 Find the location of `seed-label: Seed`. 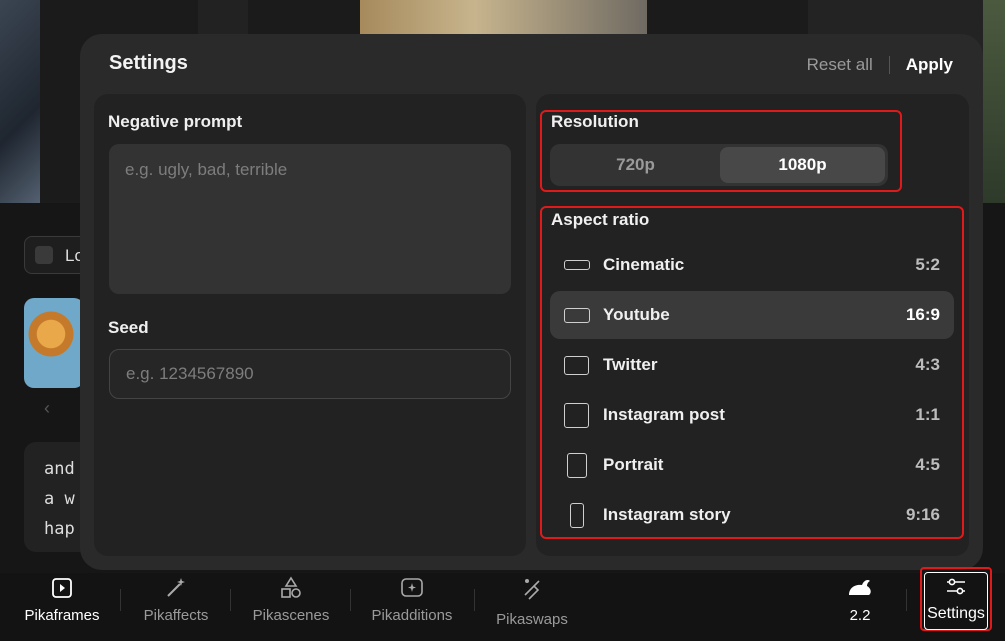

seed-label: Seed is located at coordinates (128, 327).